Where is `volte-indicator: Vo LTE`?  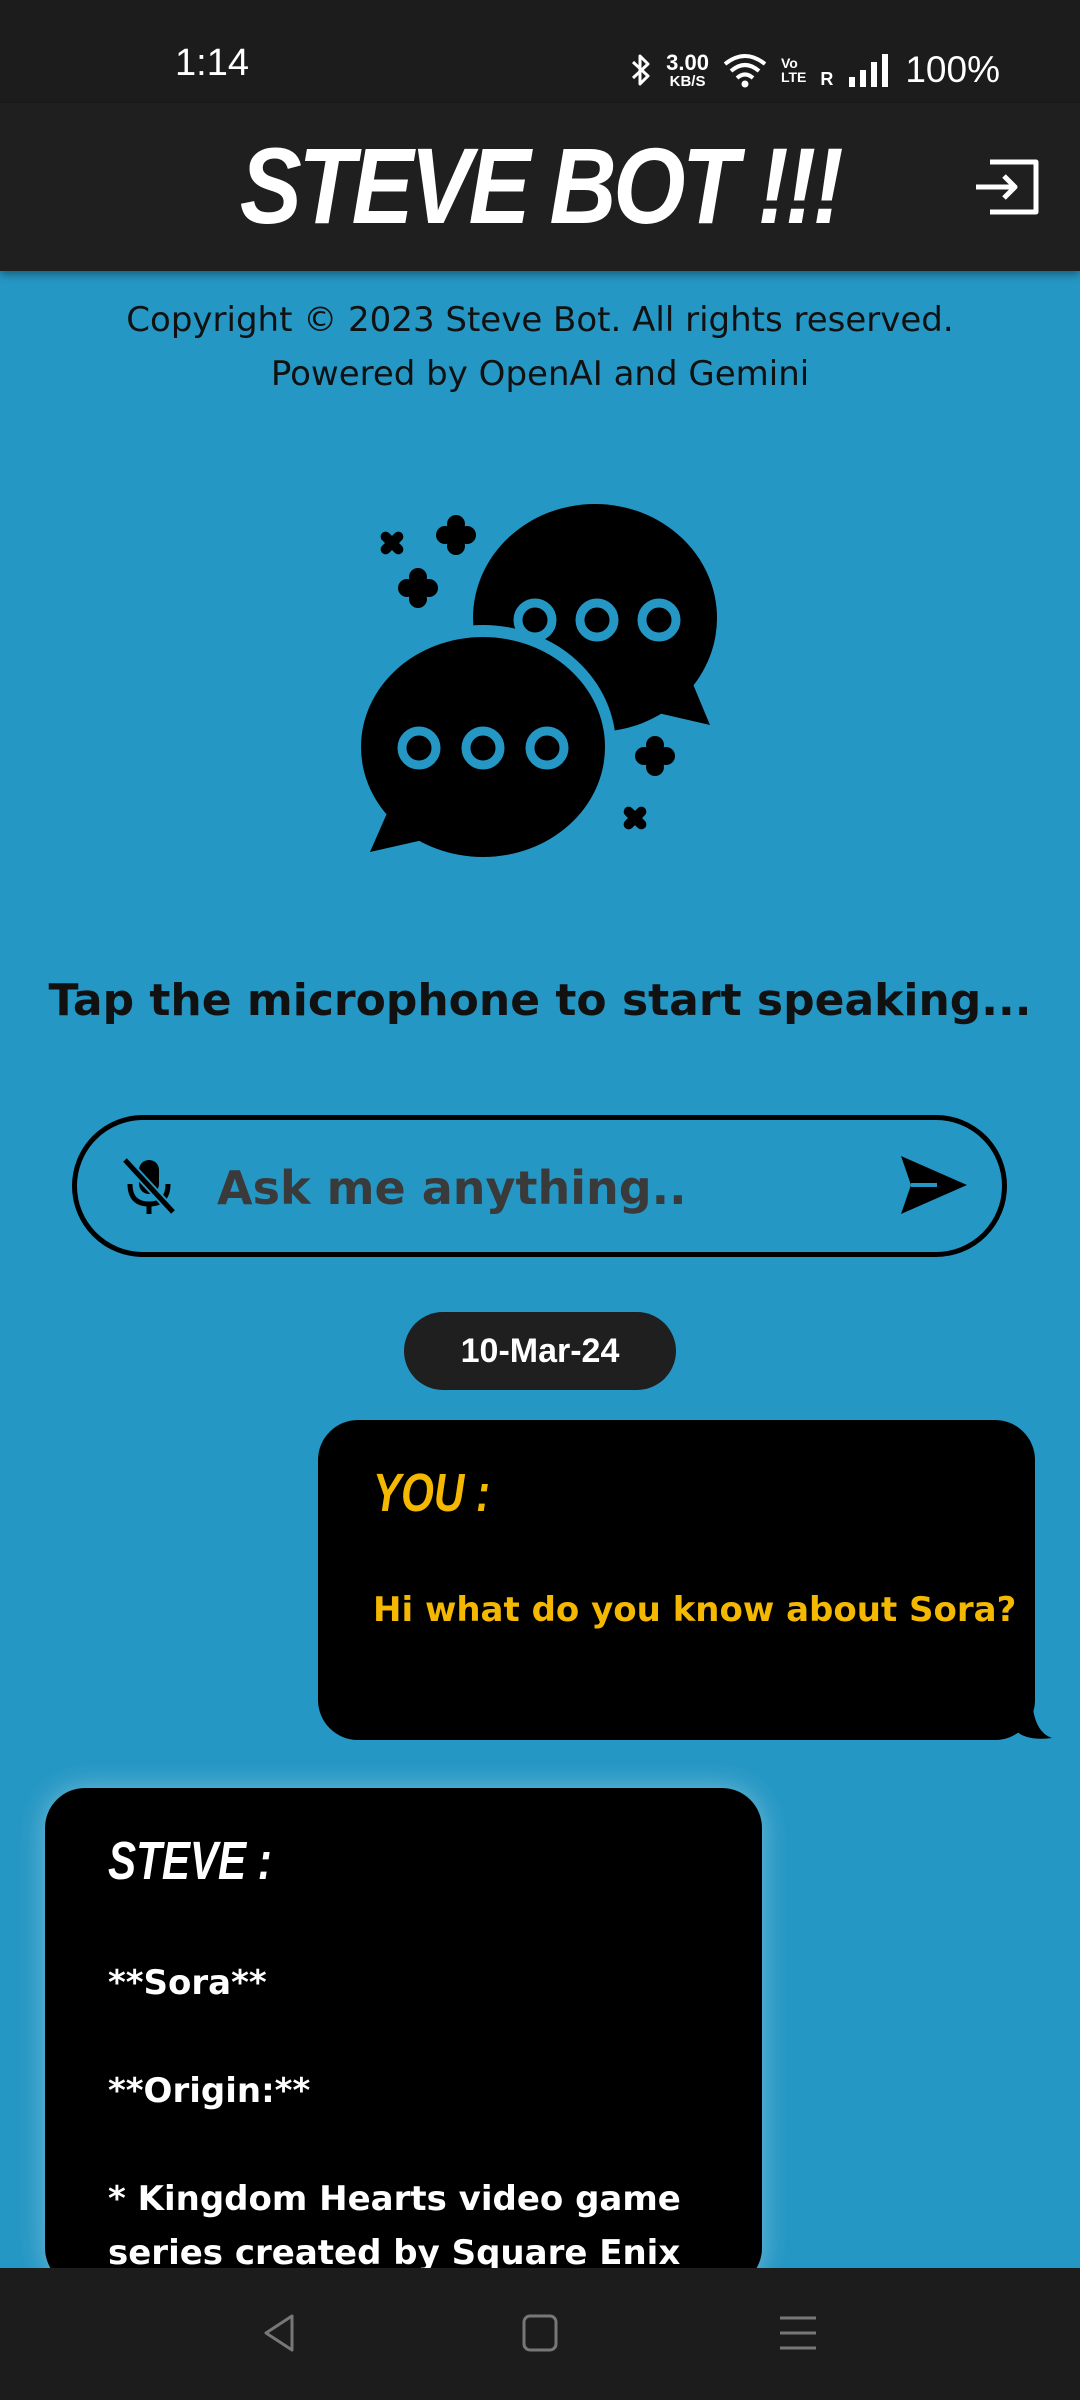 volte-indicator: Vo LTE is located at coordinates (793, 70).